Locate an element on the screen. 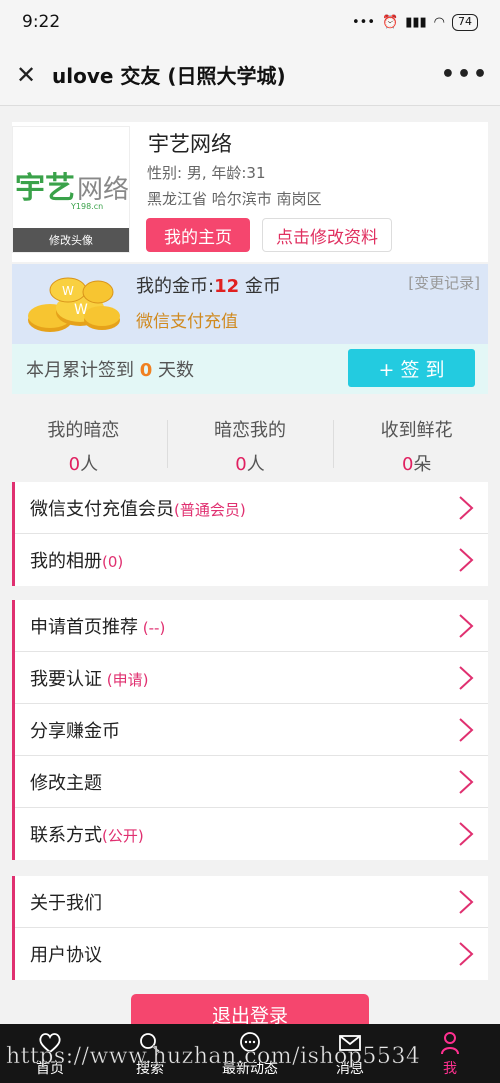 The image size is (500, 1083). menu-label: 联系方式(公开) is located at coordinates (87, 834).